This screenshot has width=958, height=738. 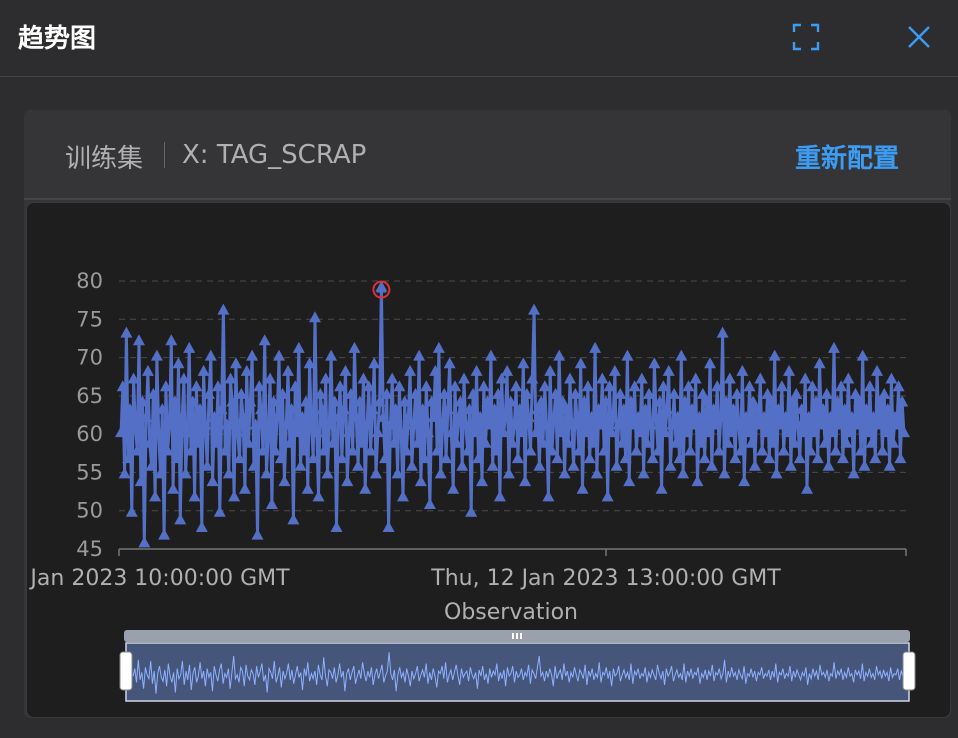 I want to click on close-icon, so click(x=919, y=37).